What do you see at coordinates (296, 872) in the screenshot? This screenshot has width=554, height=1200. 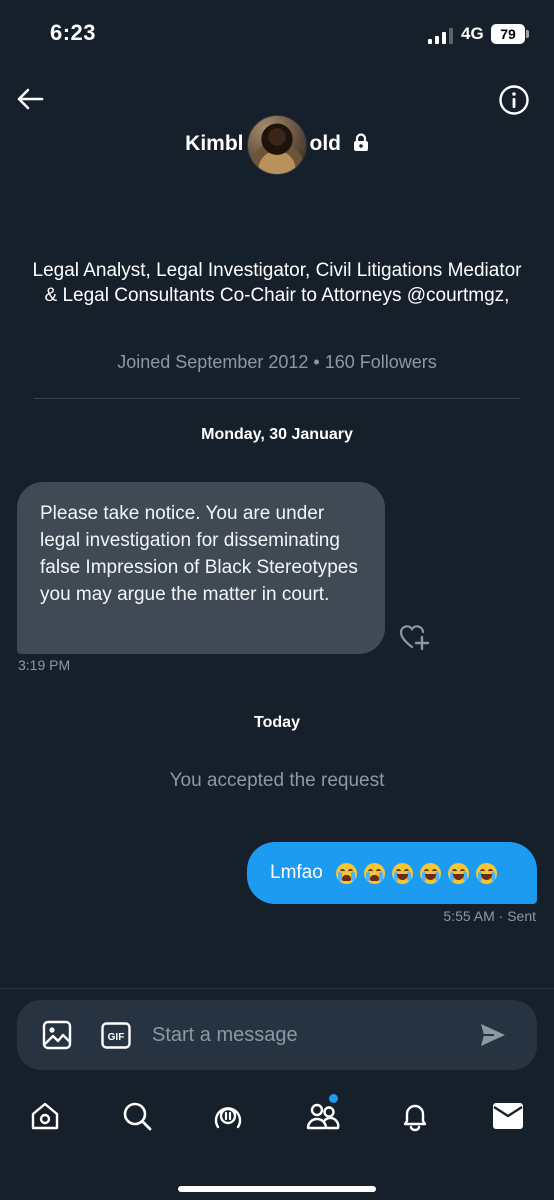 I see `outgoing-message-text: Lmfao` at bounding box center [296, 872].